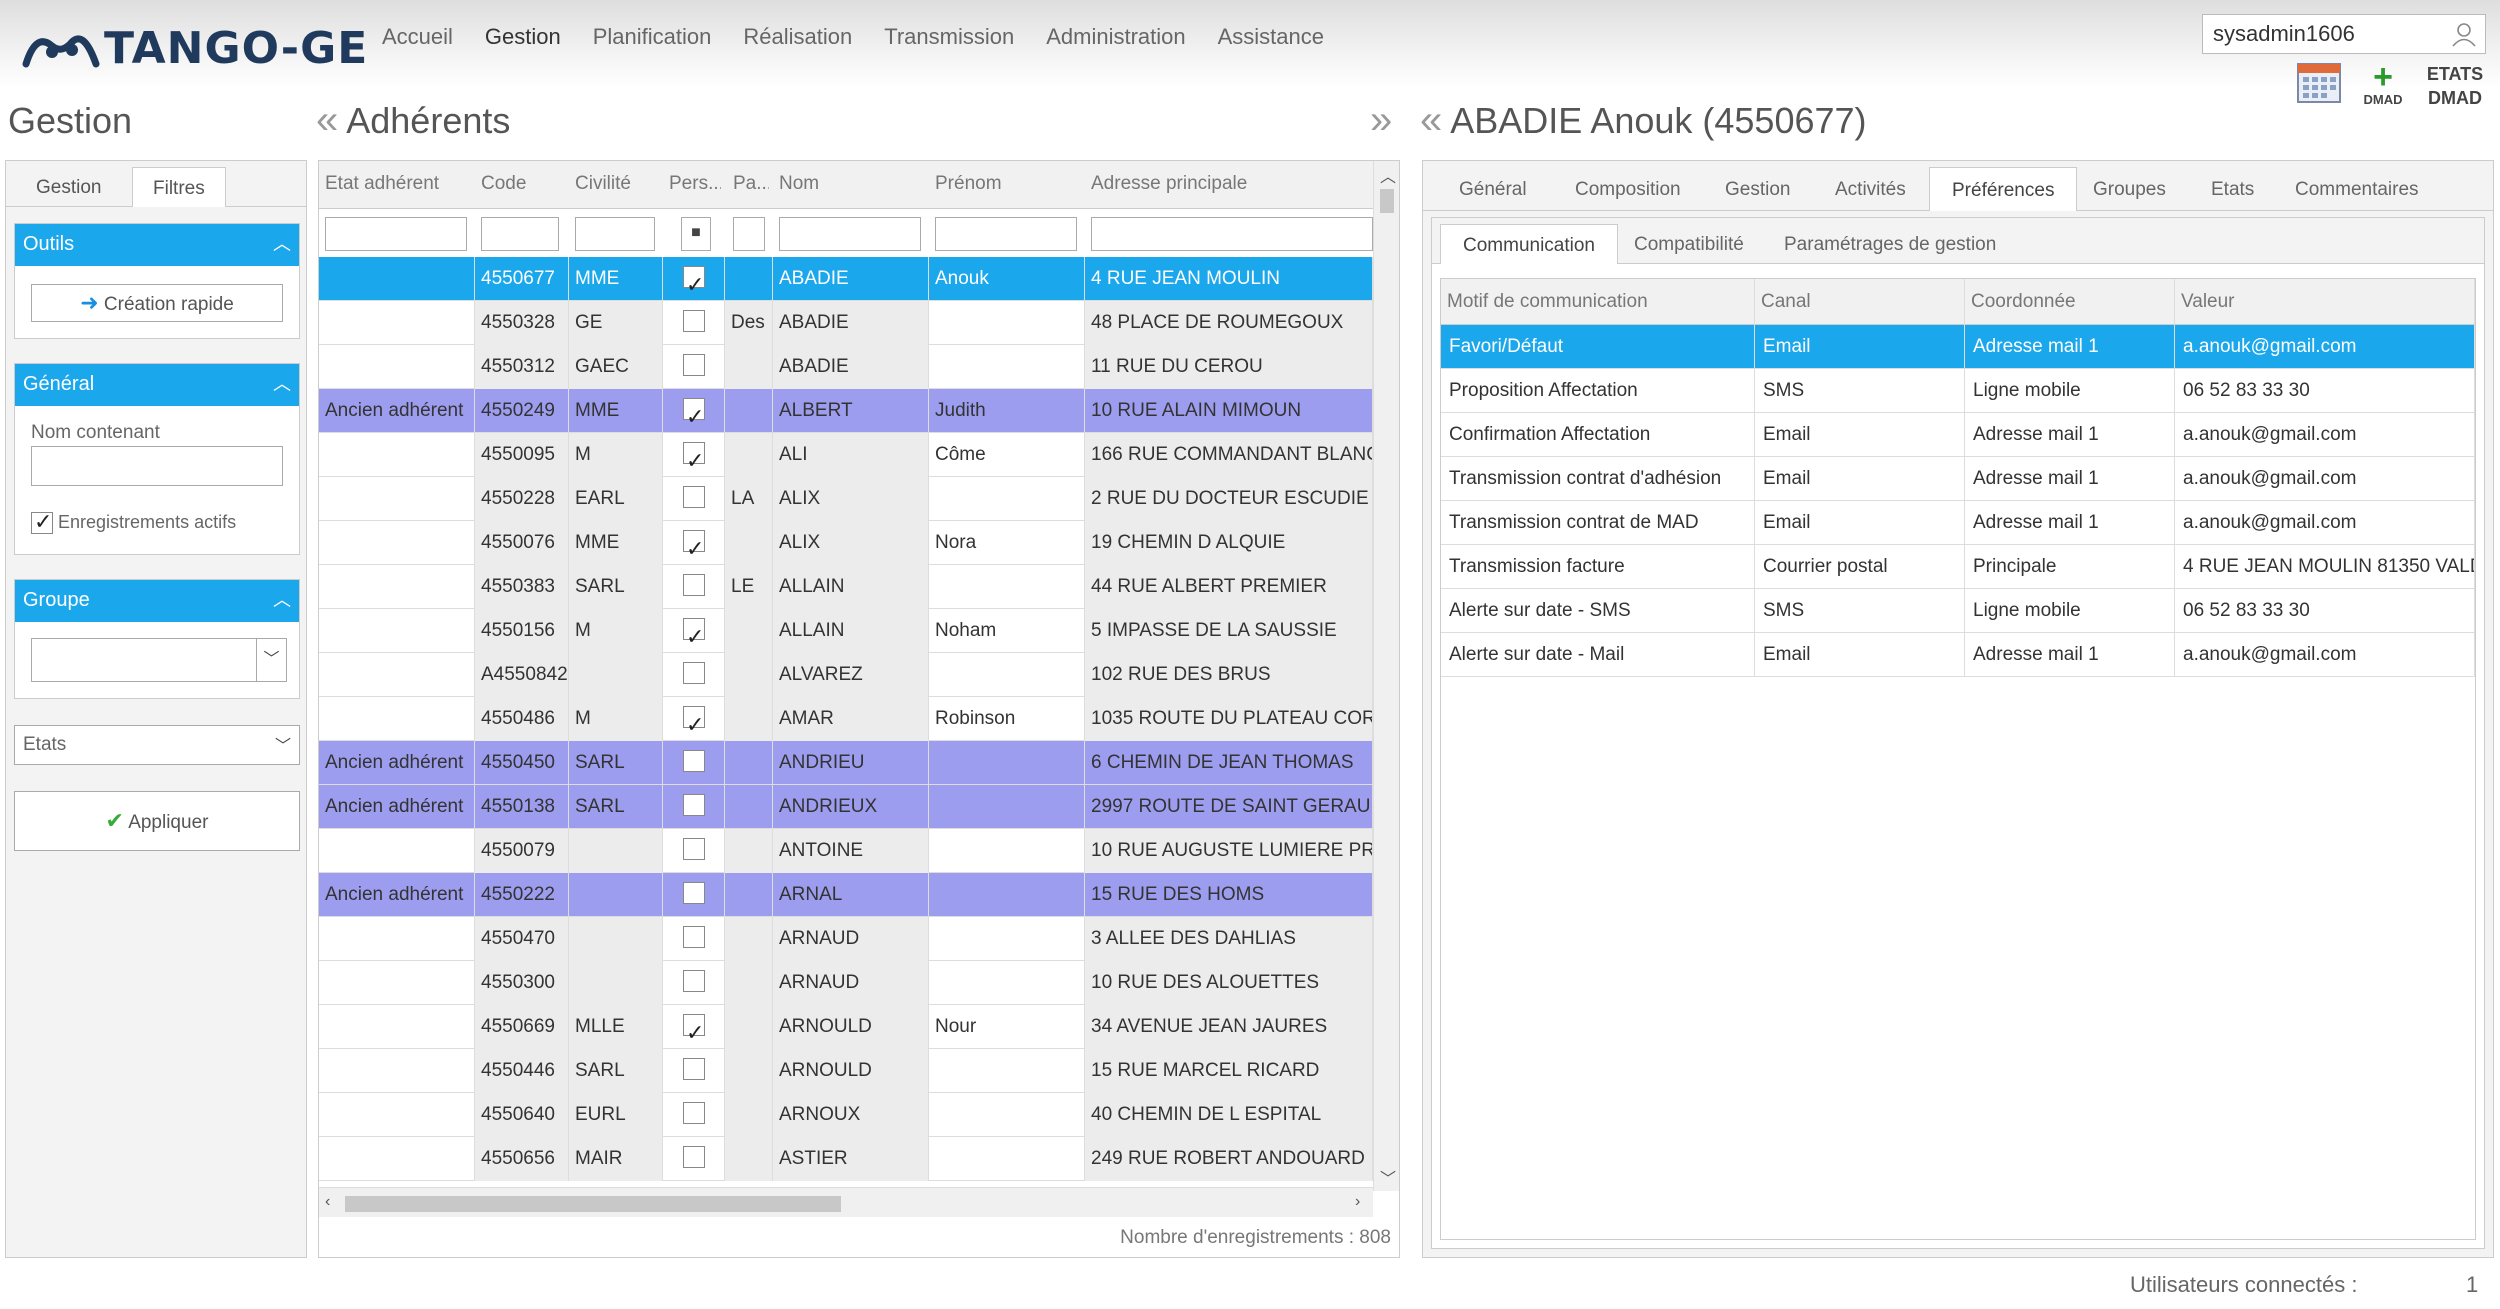  What do you see at coordinates (749, 234) in the screenshot?
I see `filter-pa` at bounding box center [749, 234].